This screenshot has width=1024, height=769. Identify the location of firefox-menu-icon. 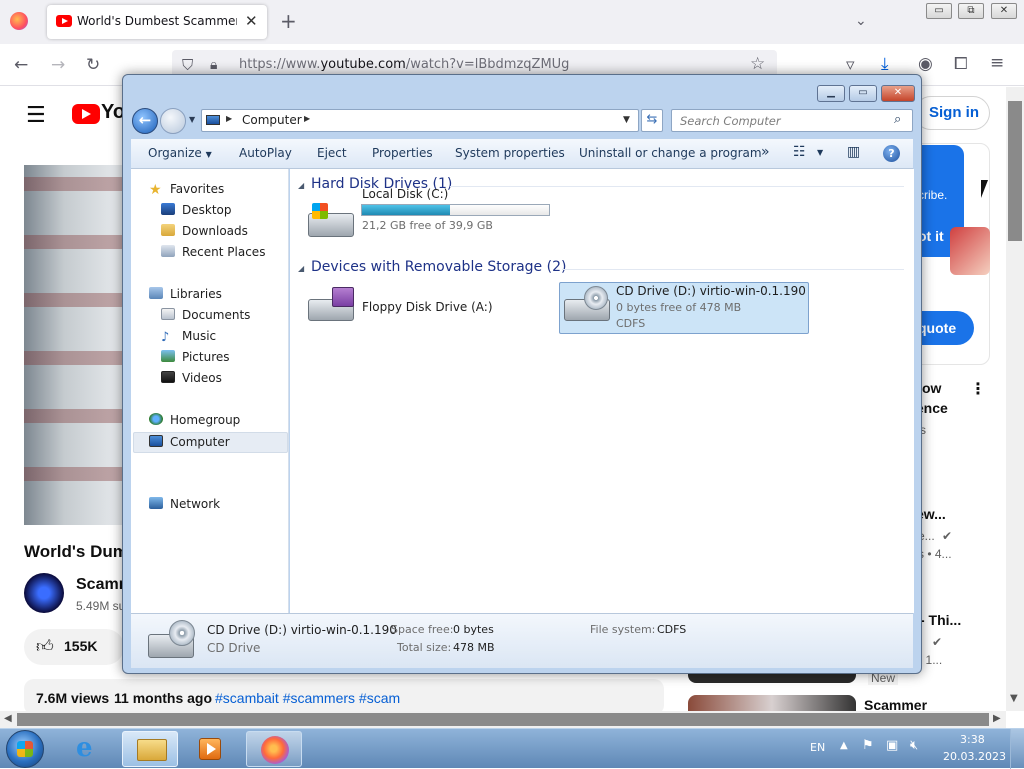
(19, 21).